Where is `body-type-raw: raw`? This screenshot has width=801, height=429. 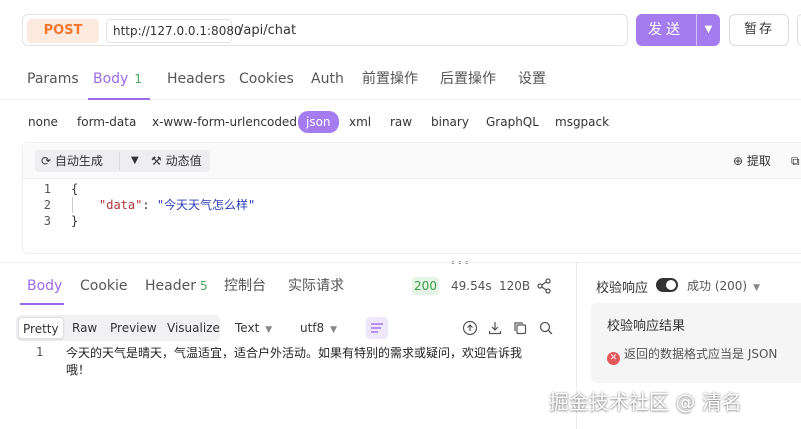
body-type-raw: raw is located at coordinates (401, 122).